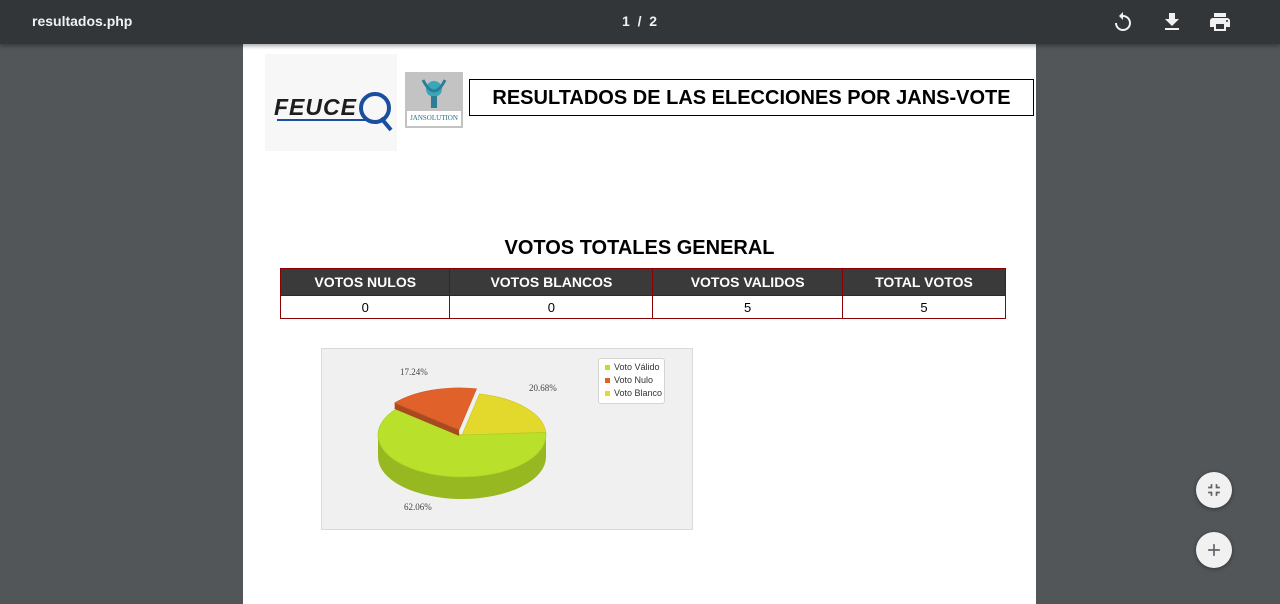 The height and width of the screenshot is (604, 1280). What do you see at coordinates (626, 21) in the screenshot?
I see `current-page-input: 1` at bounding box center [626, 21].